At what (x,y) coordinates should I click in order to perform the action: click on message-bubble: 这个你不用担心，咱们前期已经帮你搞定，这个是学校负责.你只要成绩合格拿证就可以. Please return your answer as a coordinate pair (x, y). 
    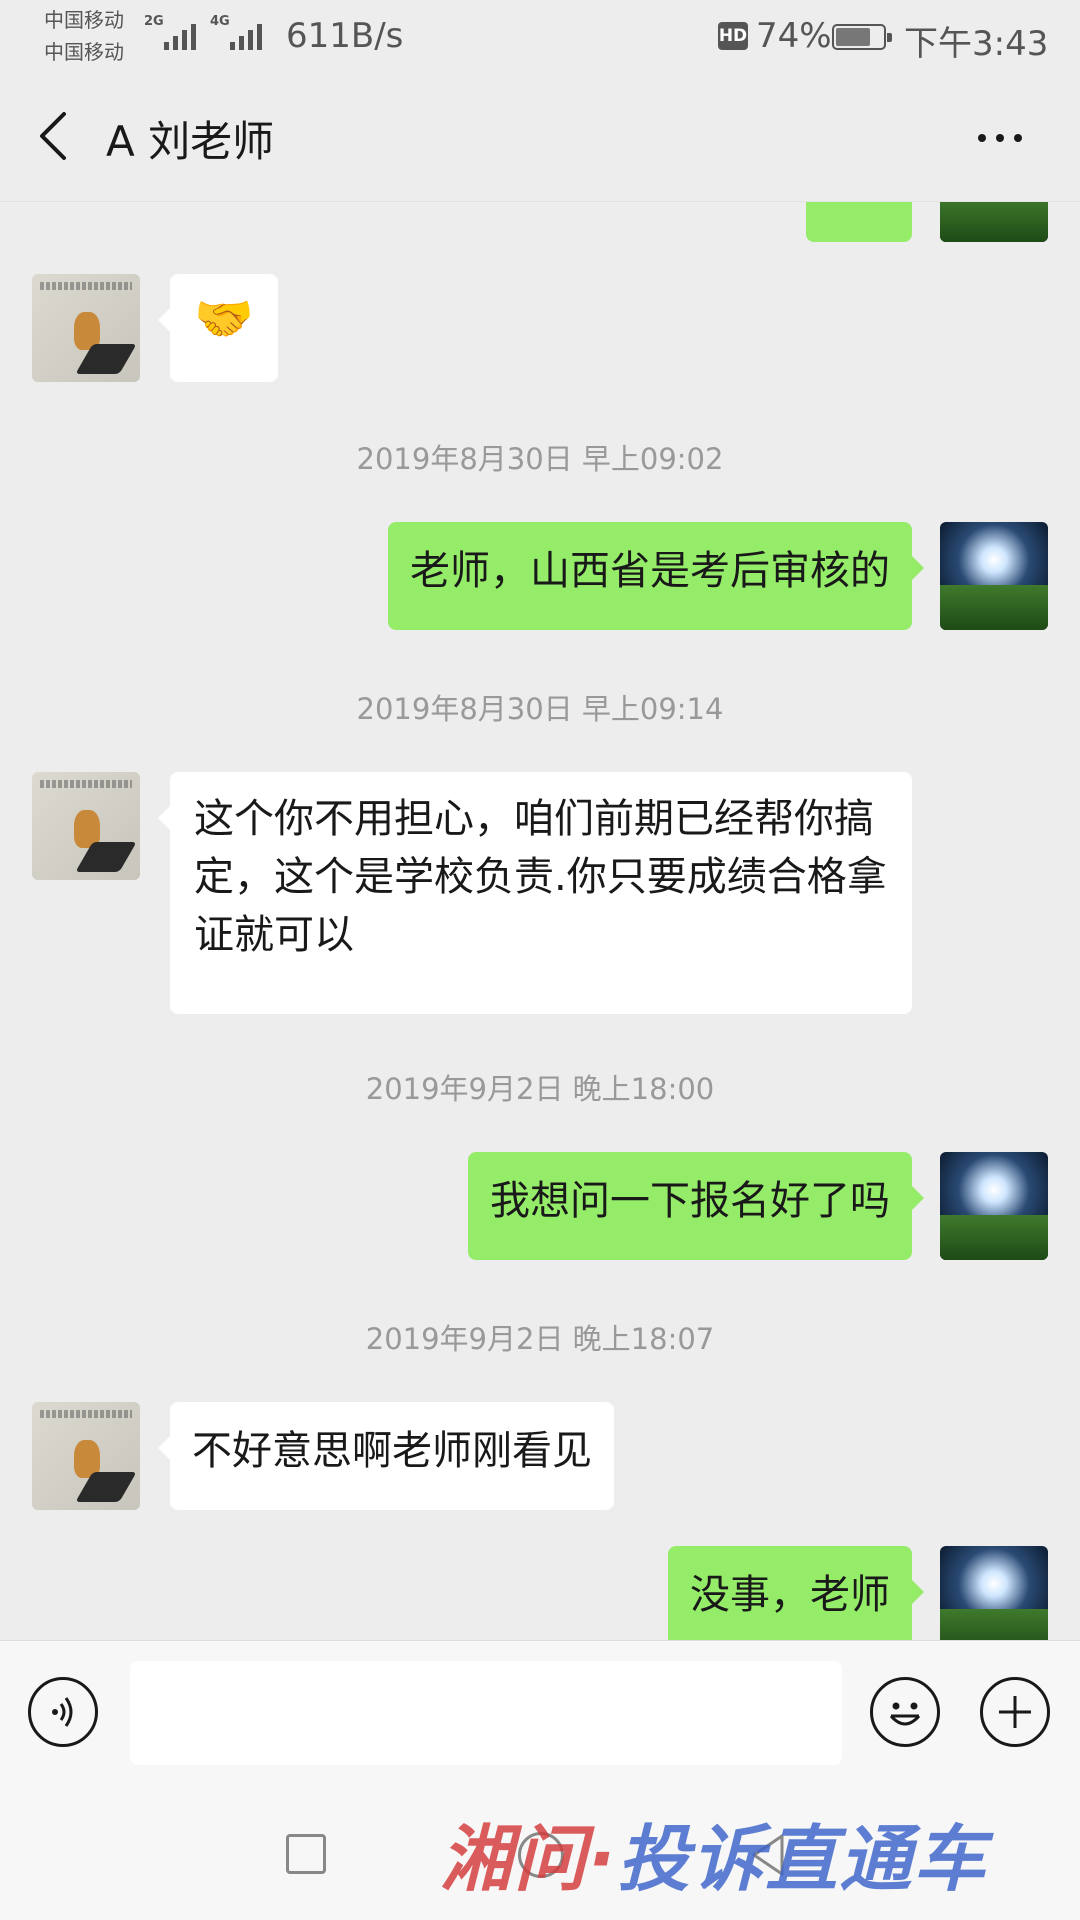
    Looking at the image, I should click on (535, 893).